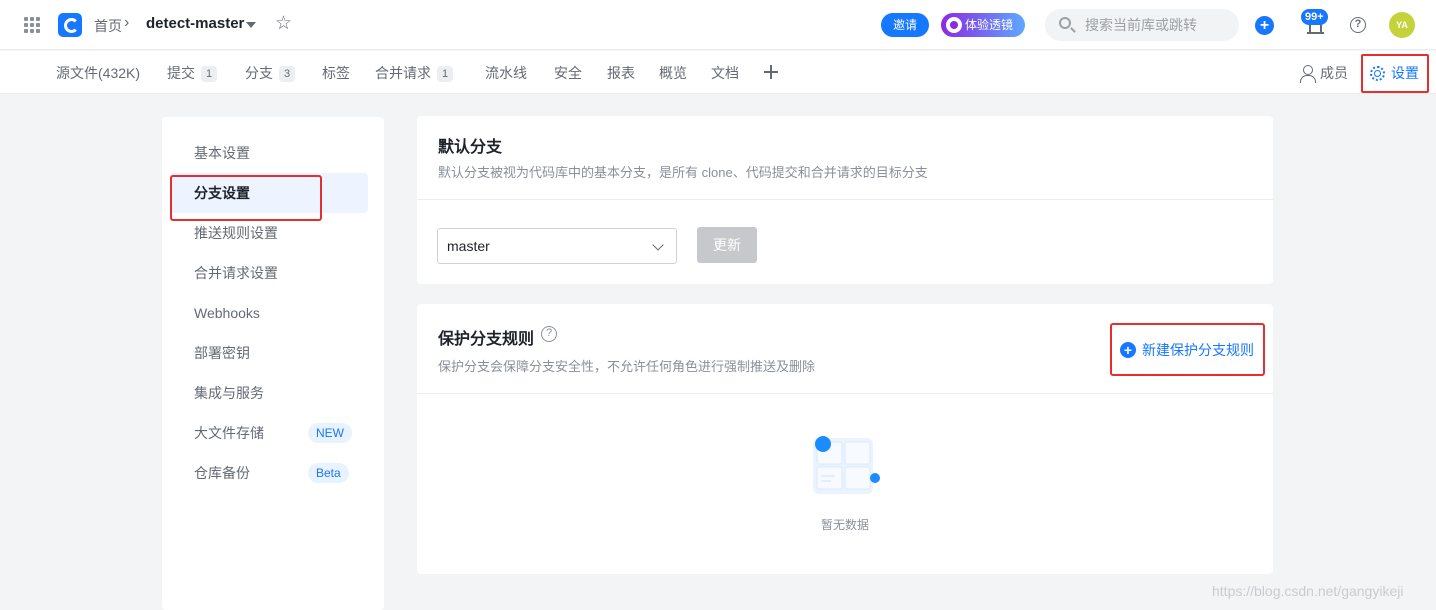  I want to click on apps-grid-icon, so click(32, 25).